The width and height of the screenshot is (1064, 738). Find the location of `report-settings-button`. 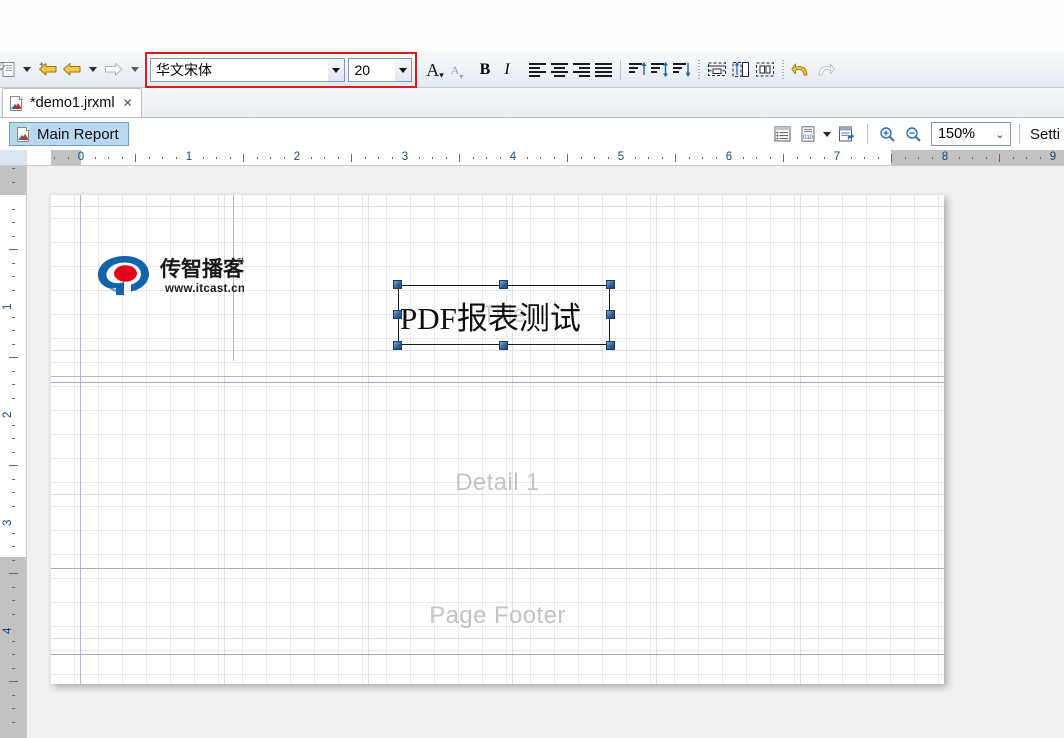

report-settings-button is located at coordinates (847, 134).